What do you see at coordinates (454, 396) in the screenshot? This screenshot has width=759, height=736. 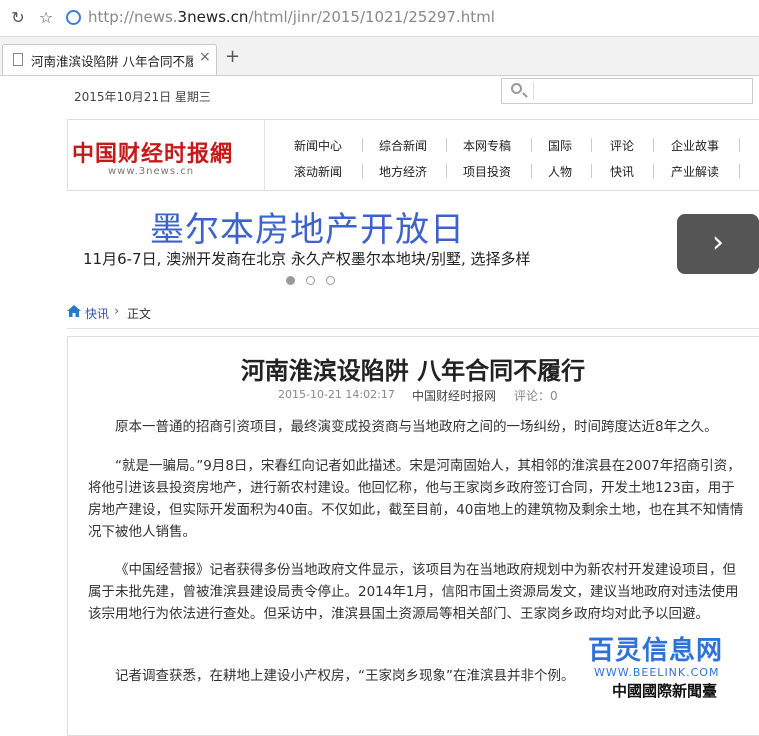 I see `article-source: 中国财经时报网` at bounding box center [454, 396].